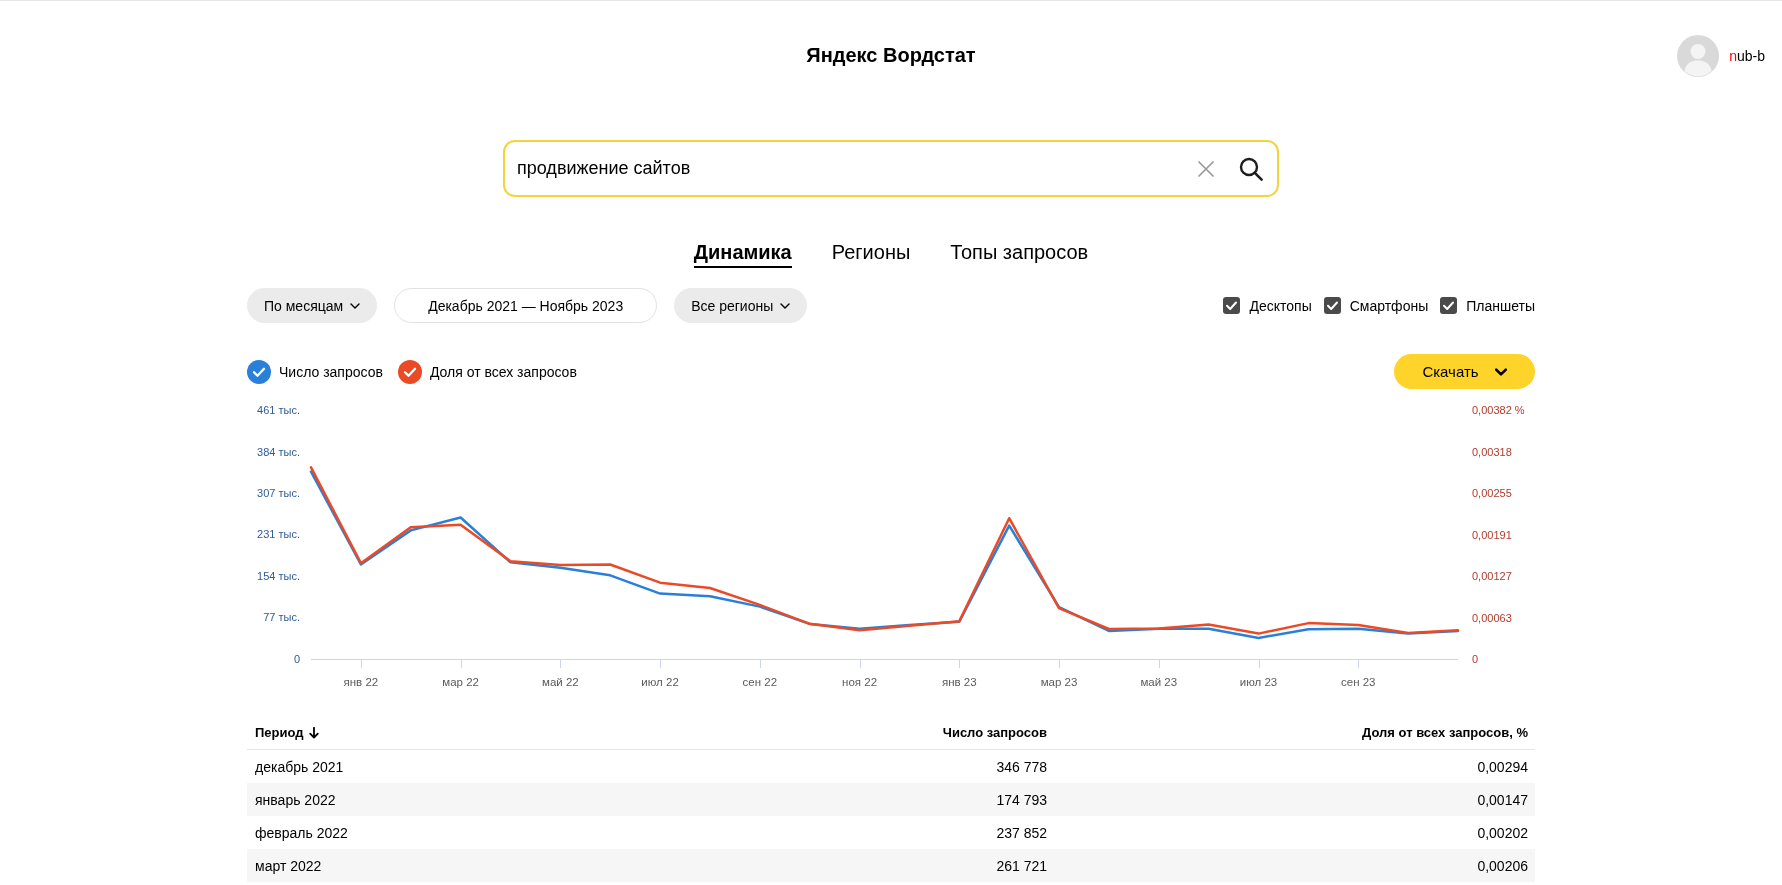 This screenshot has width=1782, height=885. Describe the element at coordinates (891, 55) in the screenshot. I see `app-title: Яндекс Вордстат` at that location.